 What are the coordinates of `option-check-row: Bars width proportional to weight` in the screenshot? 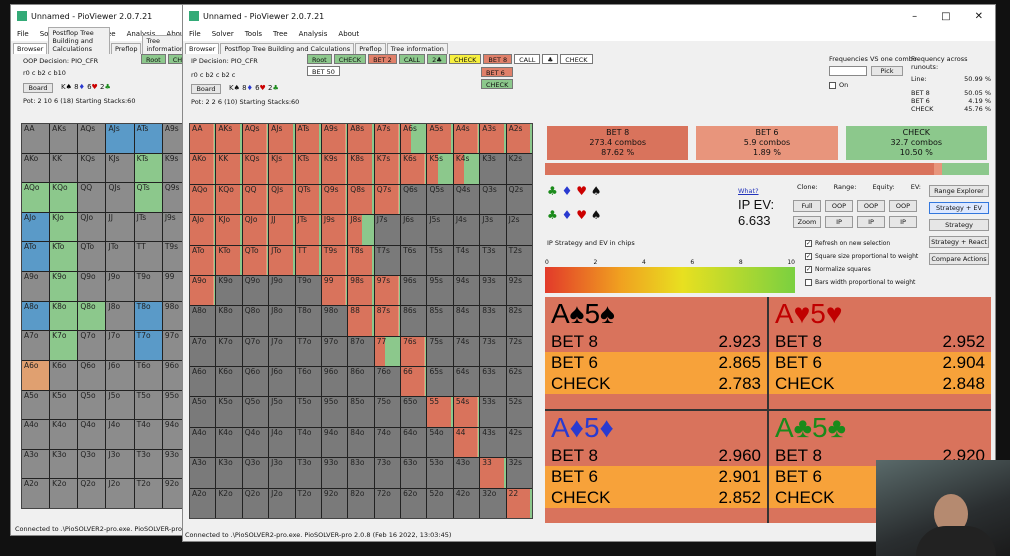 It's located at (861, 282).